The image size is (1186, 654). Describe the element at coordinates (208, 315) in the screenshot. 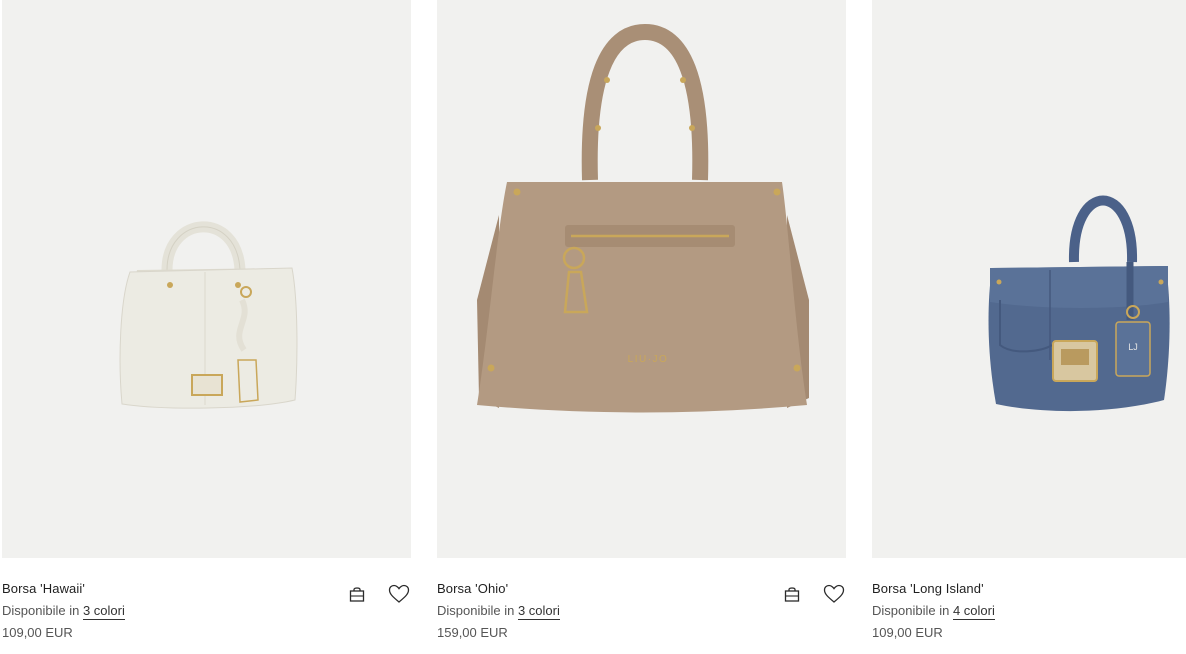

I see `white-handbag-image` at that location.